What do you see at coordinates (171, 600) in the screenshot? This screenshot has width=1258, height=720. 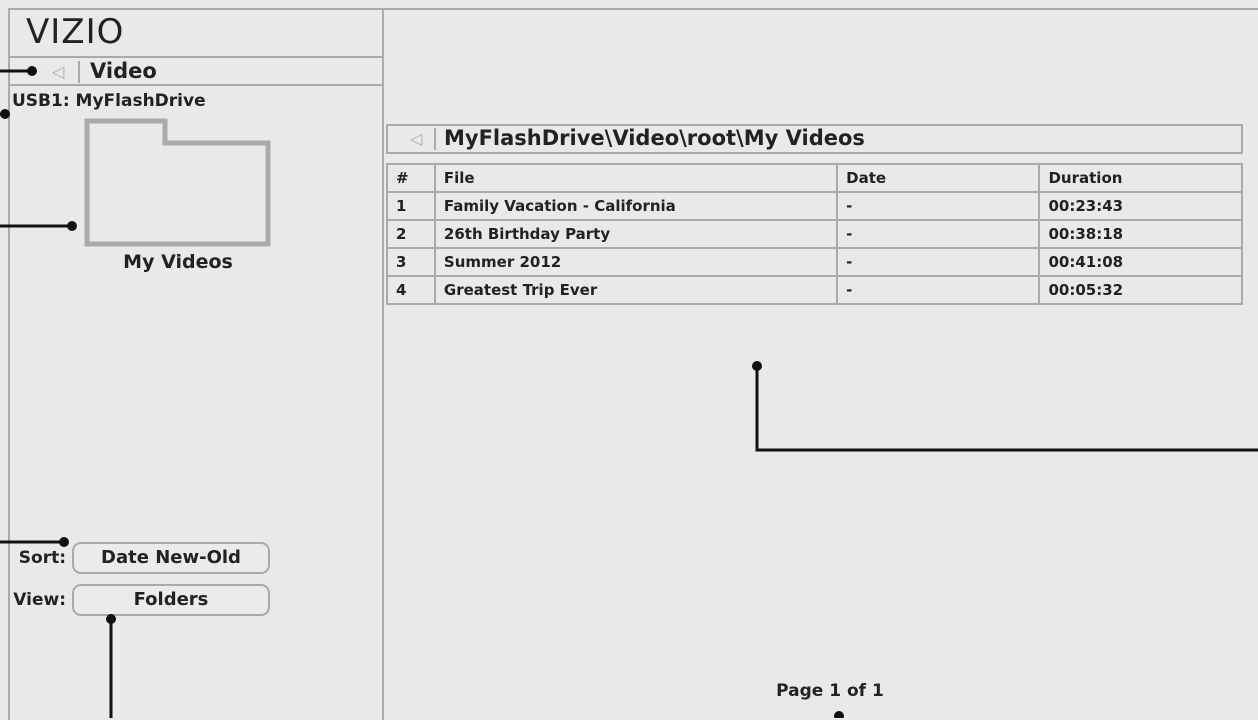 I see `view-button: Folders` at bounding box center [171, 600].